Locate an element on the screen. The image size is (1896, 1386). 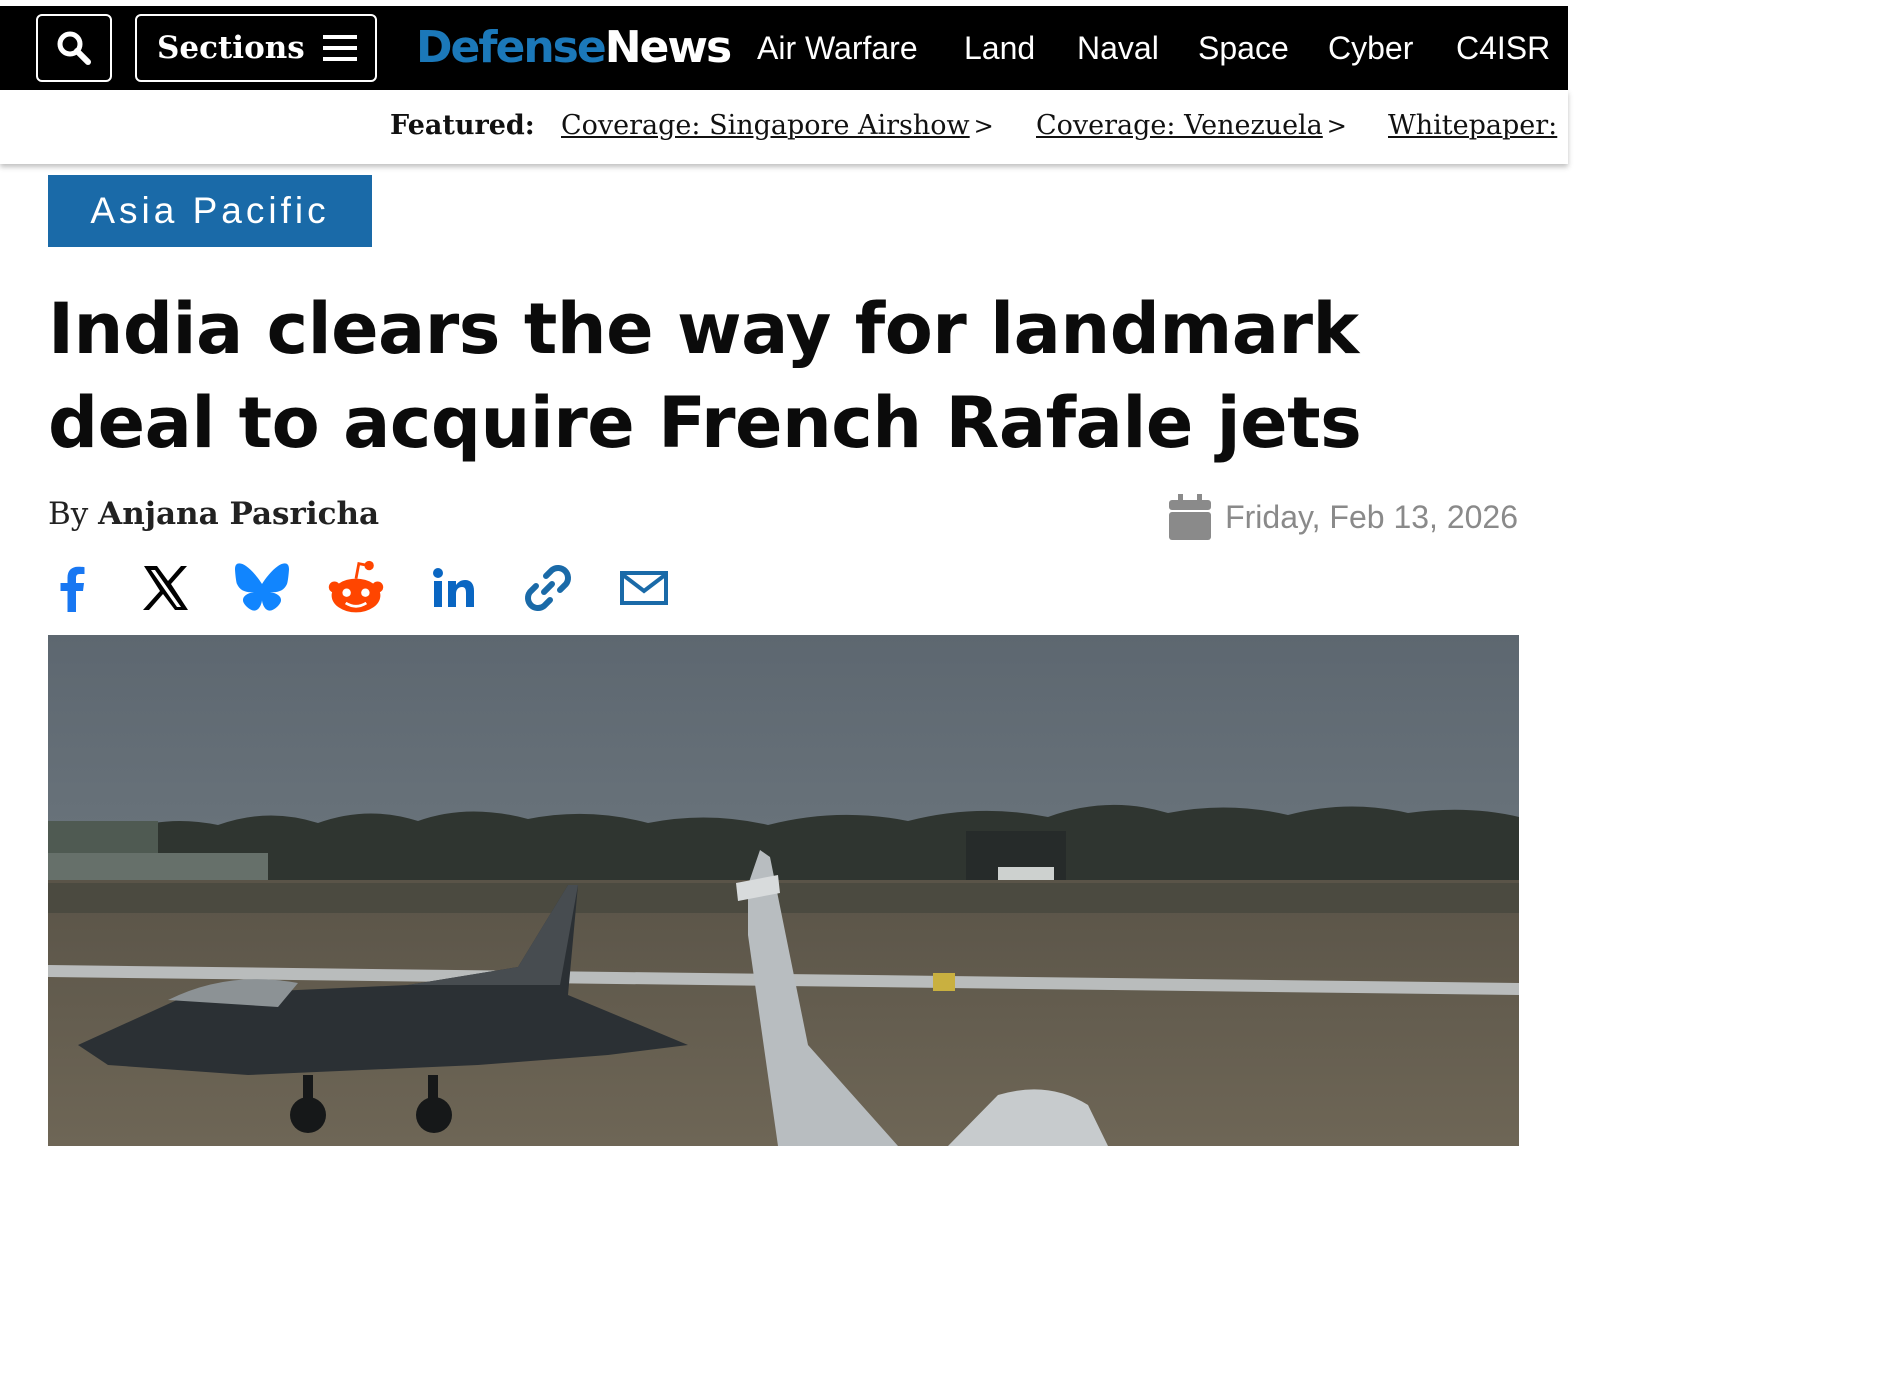
x-icon is located at coordinates (165, 588).